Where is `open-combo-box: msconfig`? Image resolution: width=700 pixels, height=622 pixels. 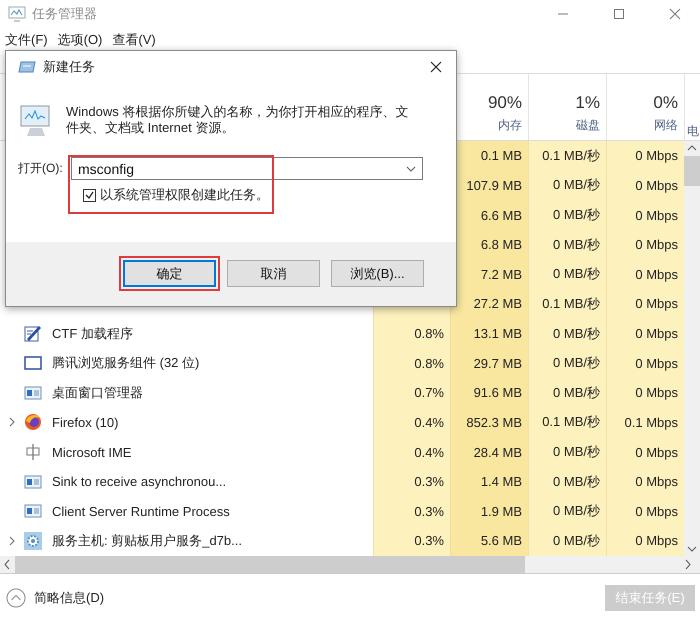
open-combo-box: msconfig is located at coordinates (247, 168).